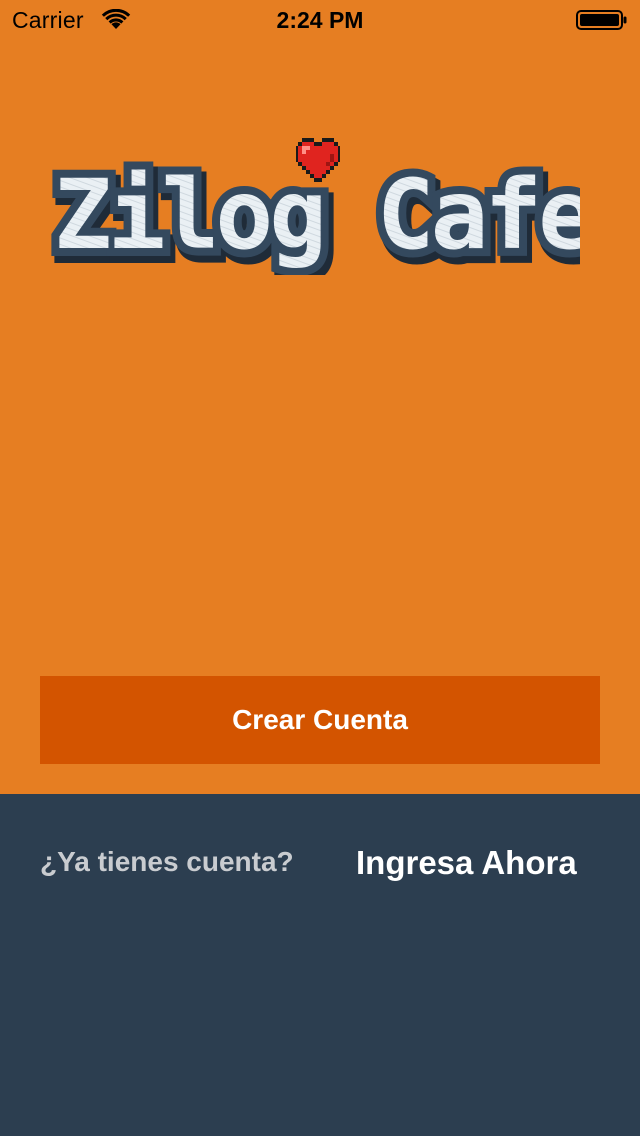  I want to click on zilog-cafe-logo: Zilog Cafe Zilog Cafe Zilog Cafe, so click(315, 202).